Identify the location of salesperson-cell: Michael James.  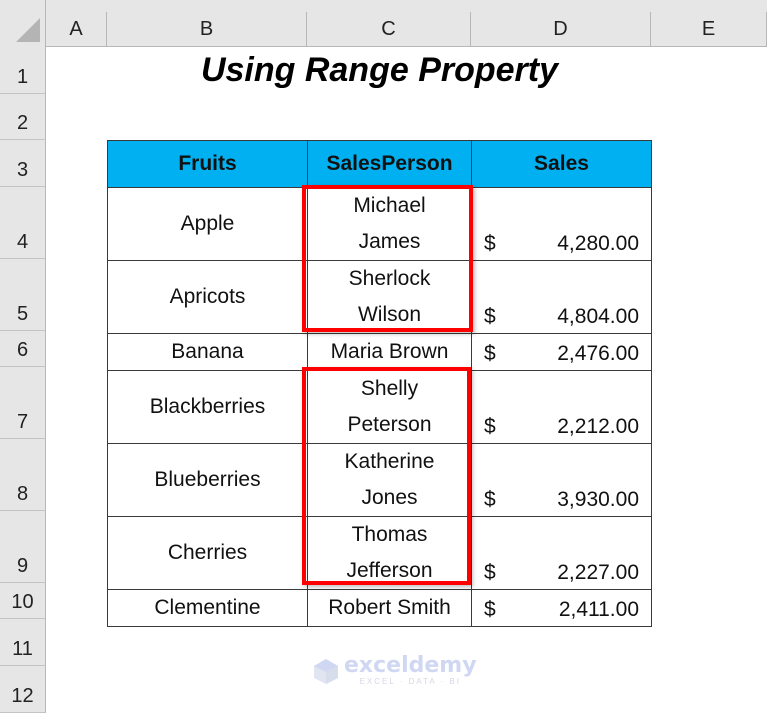
(389, 224).